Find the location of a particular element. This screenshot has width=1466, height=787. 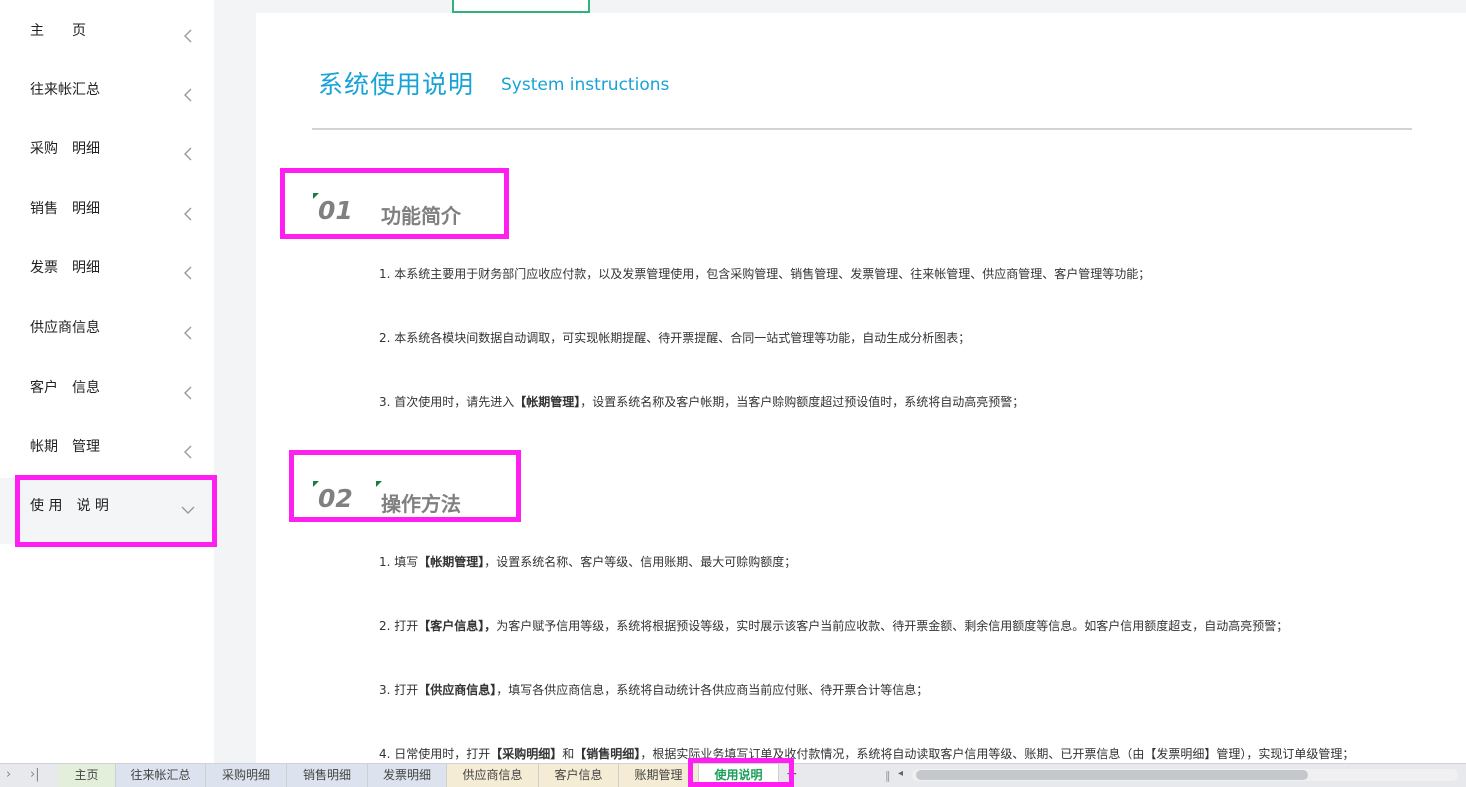

nav-item-label: 使 用 说 明 is located at coordinates (69, 506).